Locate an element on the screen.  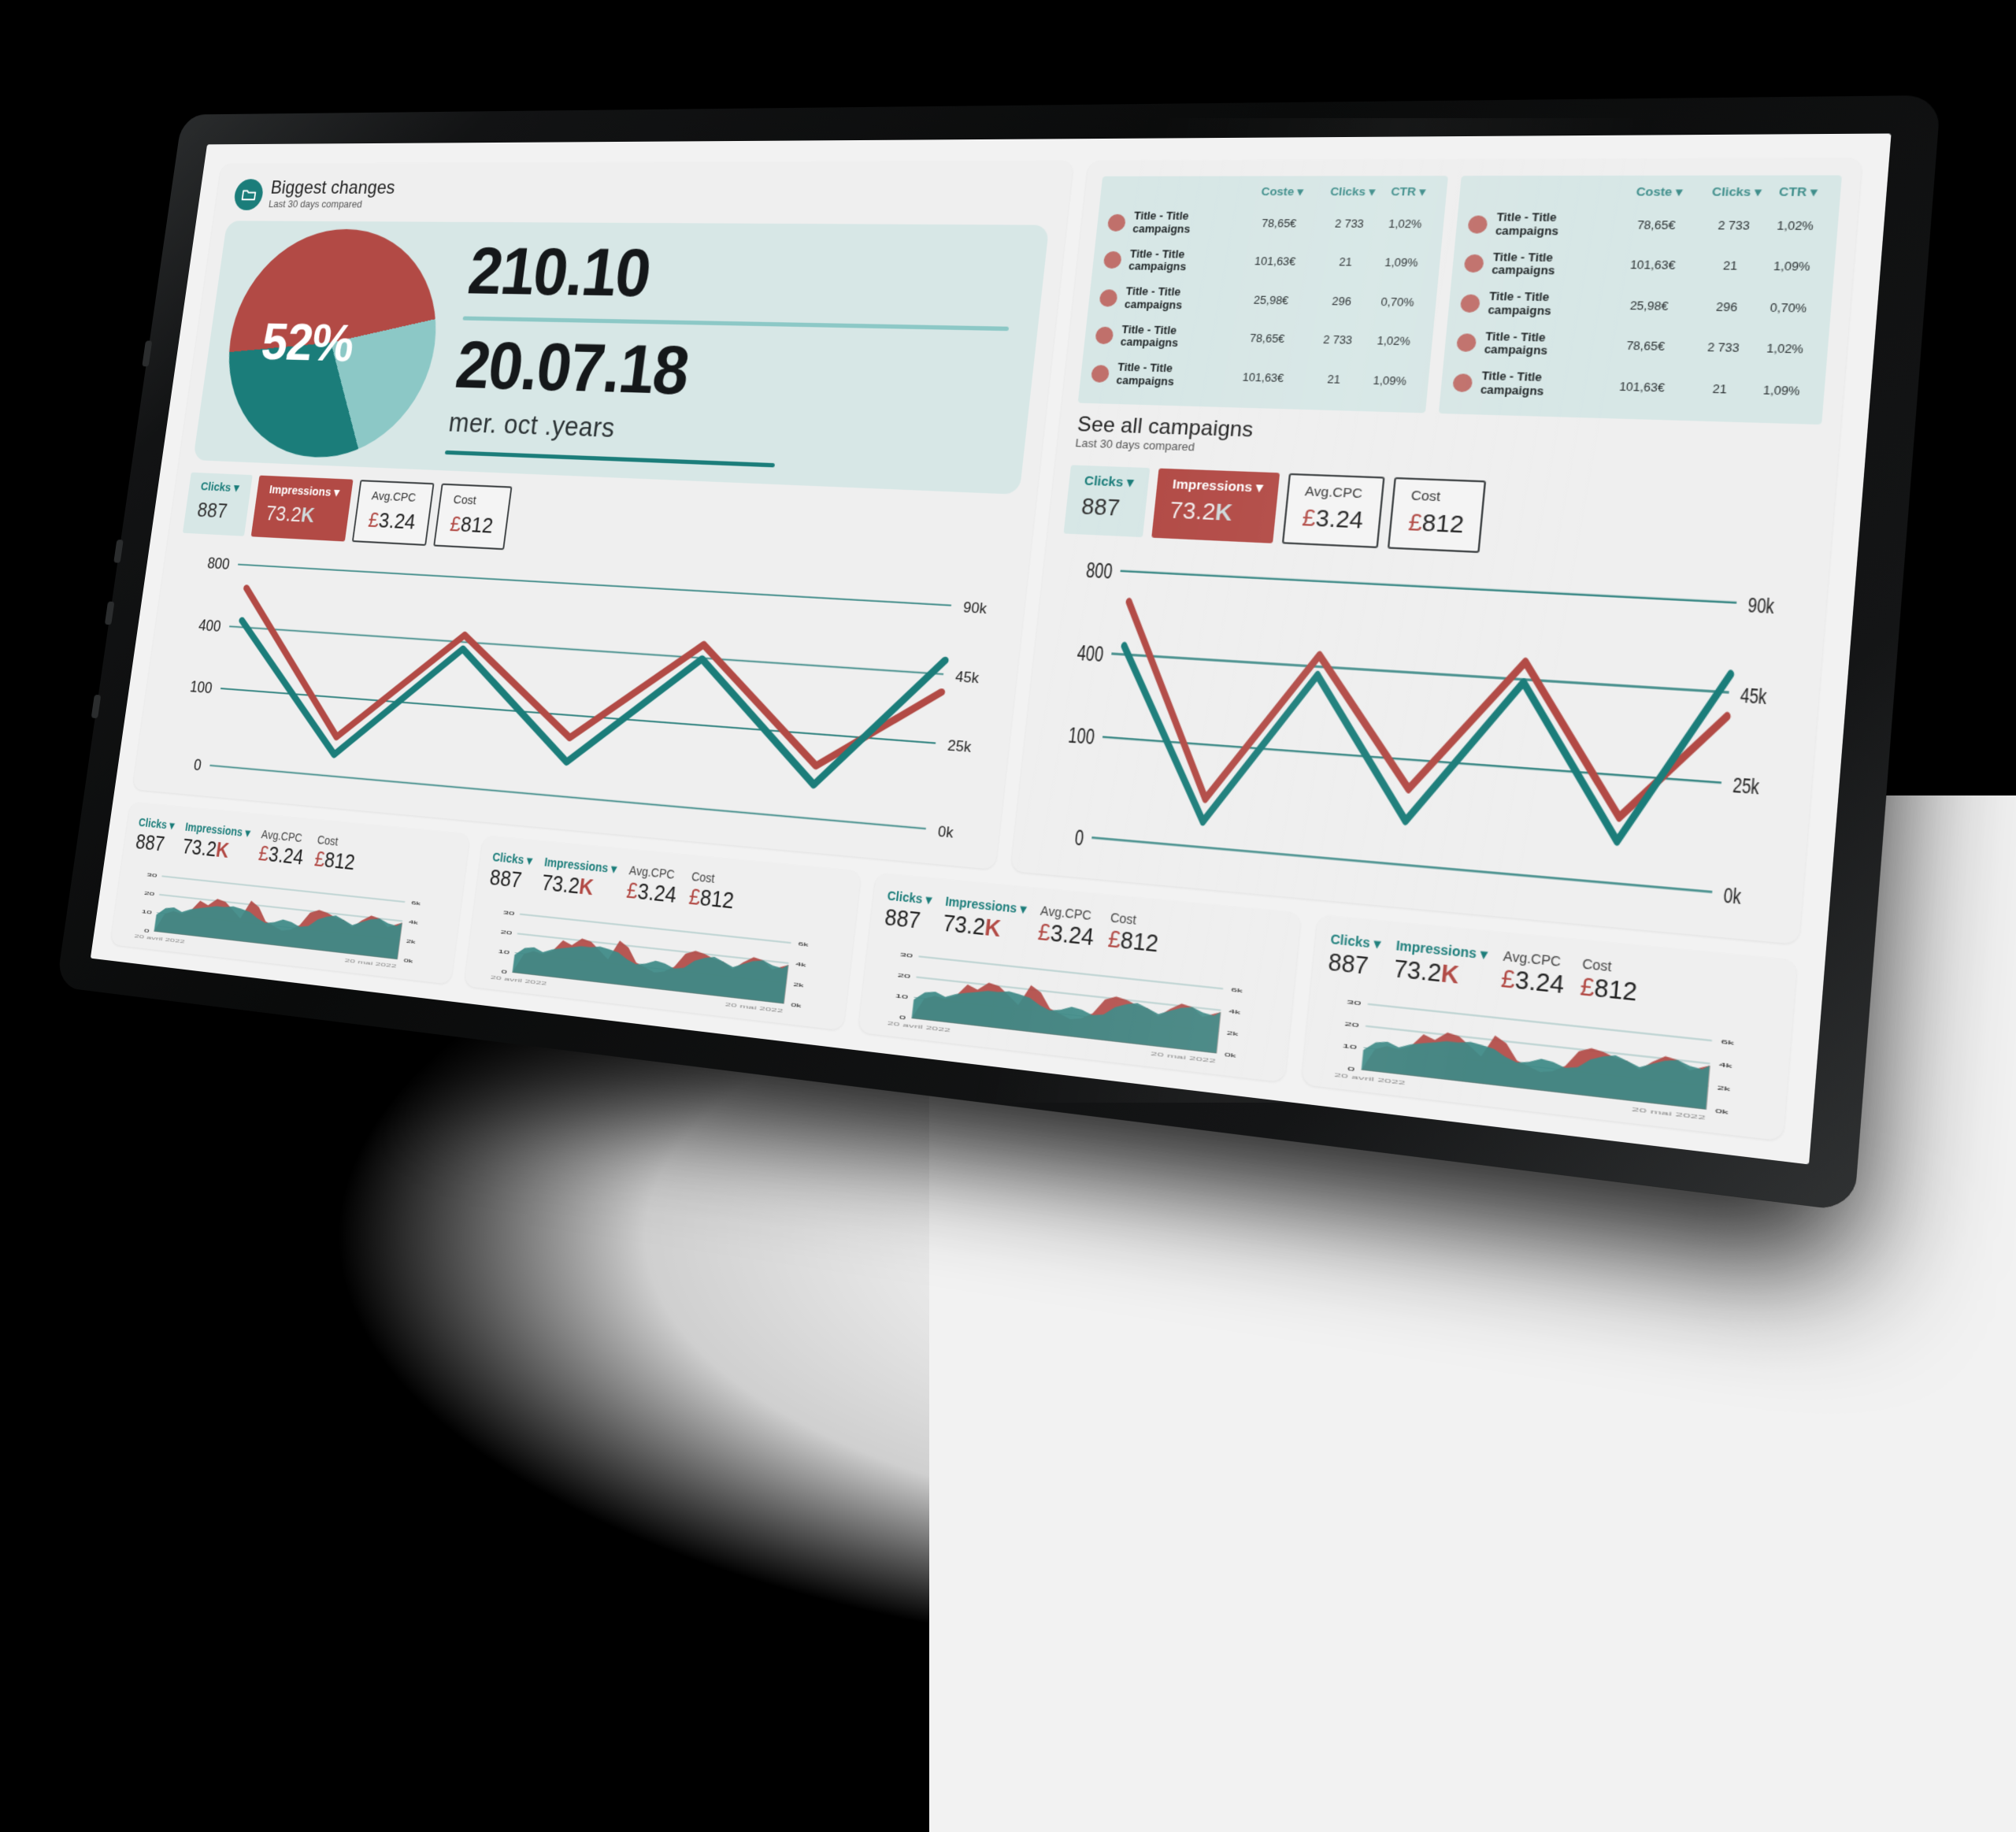
campaign-name: Title - Title campaigns is located at coordinates (1542, 344).